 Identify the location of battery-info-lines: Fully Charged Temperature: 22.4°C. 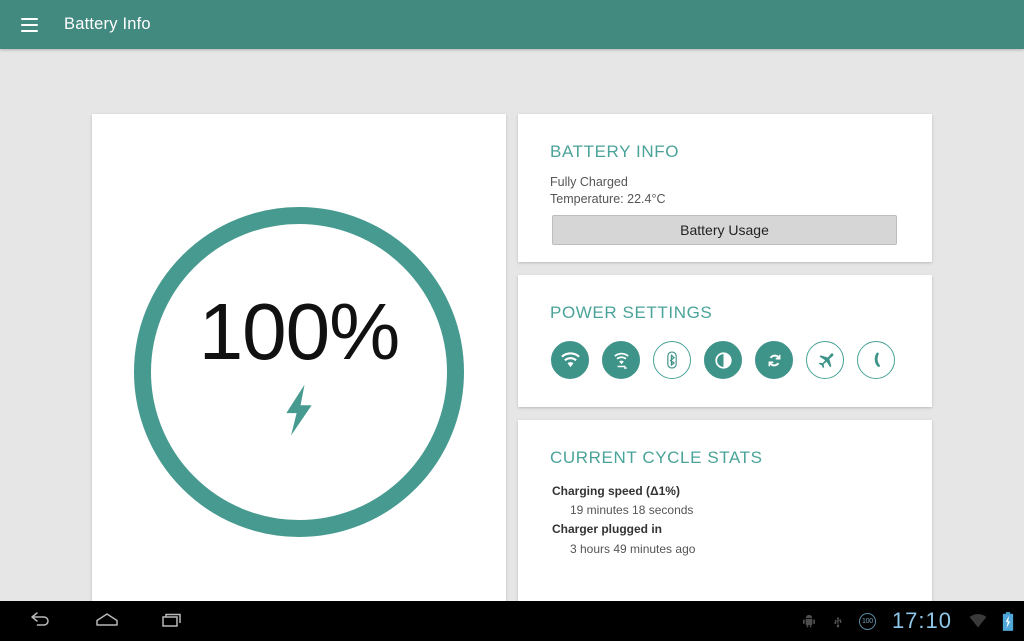
(725, 185).